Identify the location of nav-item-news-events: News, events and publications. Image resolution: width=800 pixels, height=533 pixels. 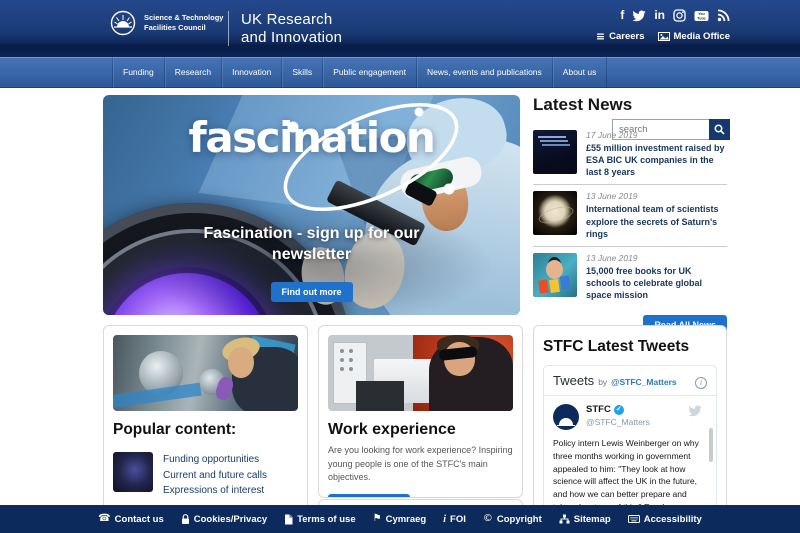
(483, 72).